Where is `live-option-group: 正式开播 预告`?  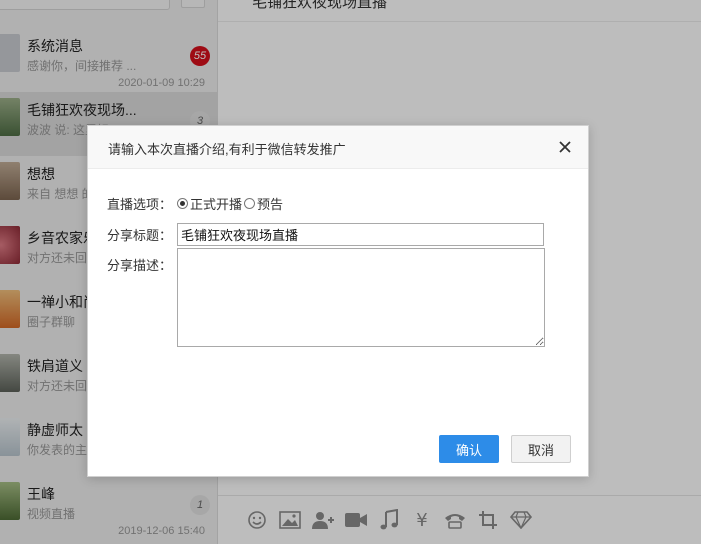 live-option-group: 正式开播 预告 is located at coordinates (231, 203).